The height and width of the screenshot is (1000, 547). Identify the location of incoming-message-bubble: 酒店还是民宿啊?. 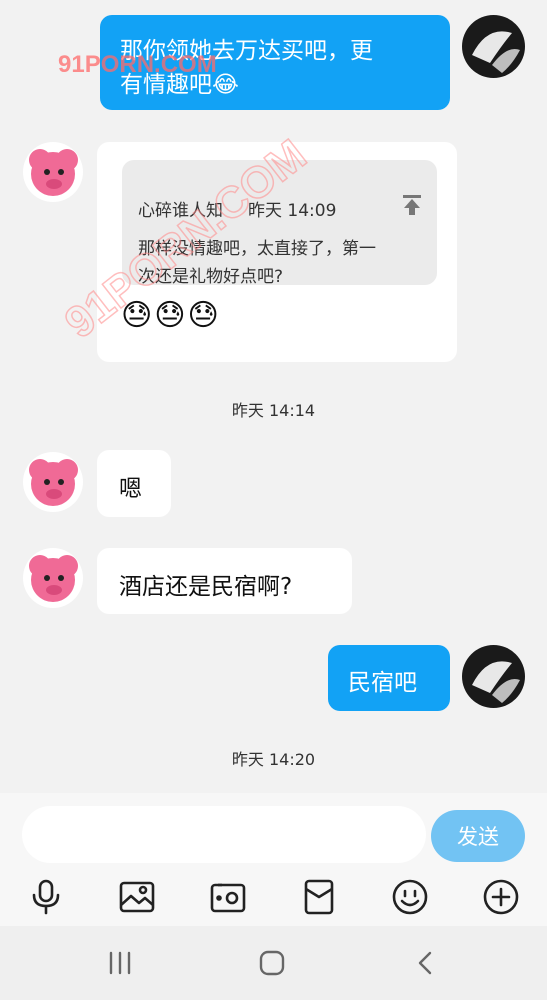
(224, 581).